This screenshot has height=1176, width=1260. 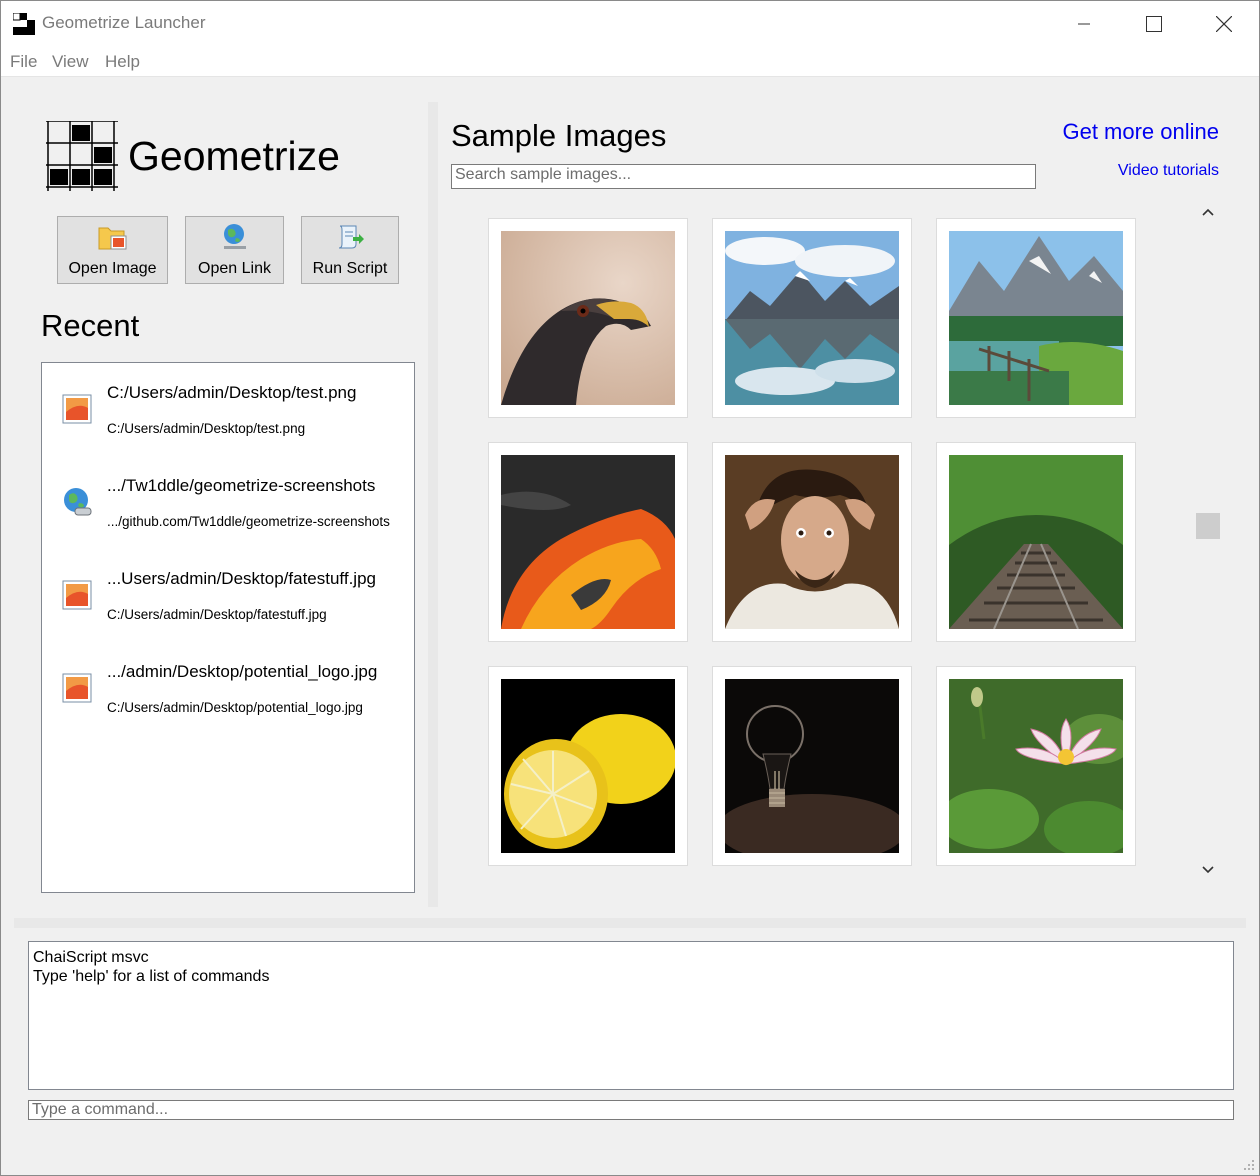 I want to click on maximize-icon, so click(x=1154, y=24).